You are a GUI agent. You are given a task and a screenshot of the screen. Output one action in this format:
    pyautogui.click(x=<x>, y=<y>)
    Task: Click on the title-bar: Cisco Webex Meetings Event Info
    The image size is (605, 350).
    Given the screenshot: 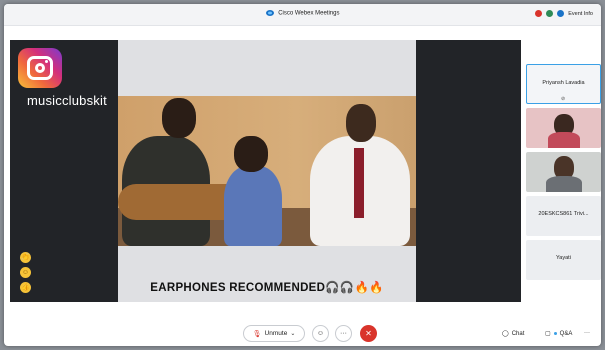 What is the action you would take?
    pyautogui.click(x=302, y=15)
    